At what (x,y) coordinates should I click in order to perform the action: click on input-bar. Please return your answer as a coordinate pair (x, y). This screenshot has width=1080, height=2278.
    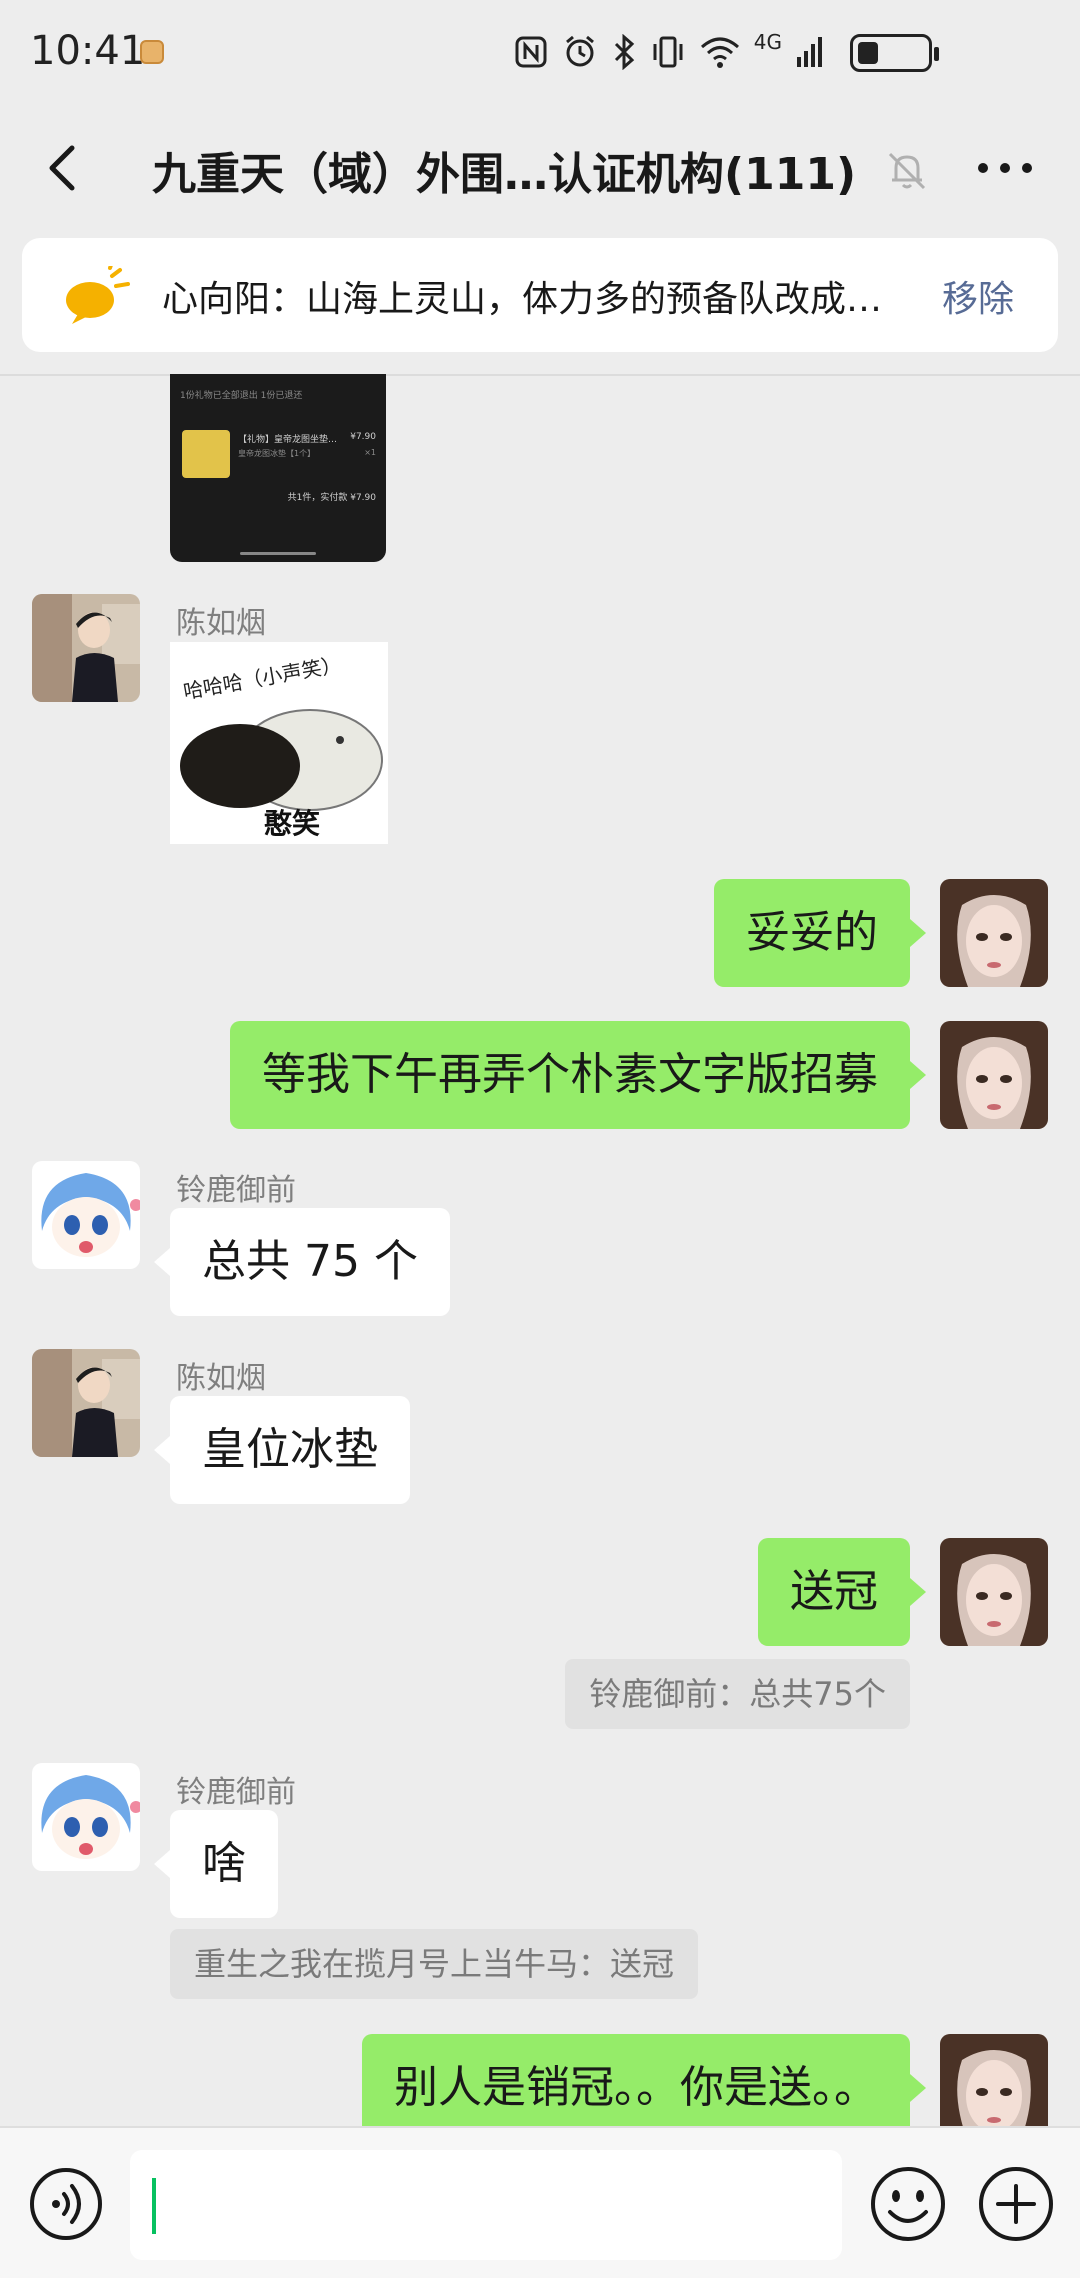
    Looking at the image, I should click on (540, 2202).